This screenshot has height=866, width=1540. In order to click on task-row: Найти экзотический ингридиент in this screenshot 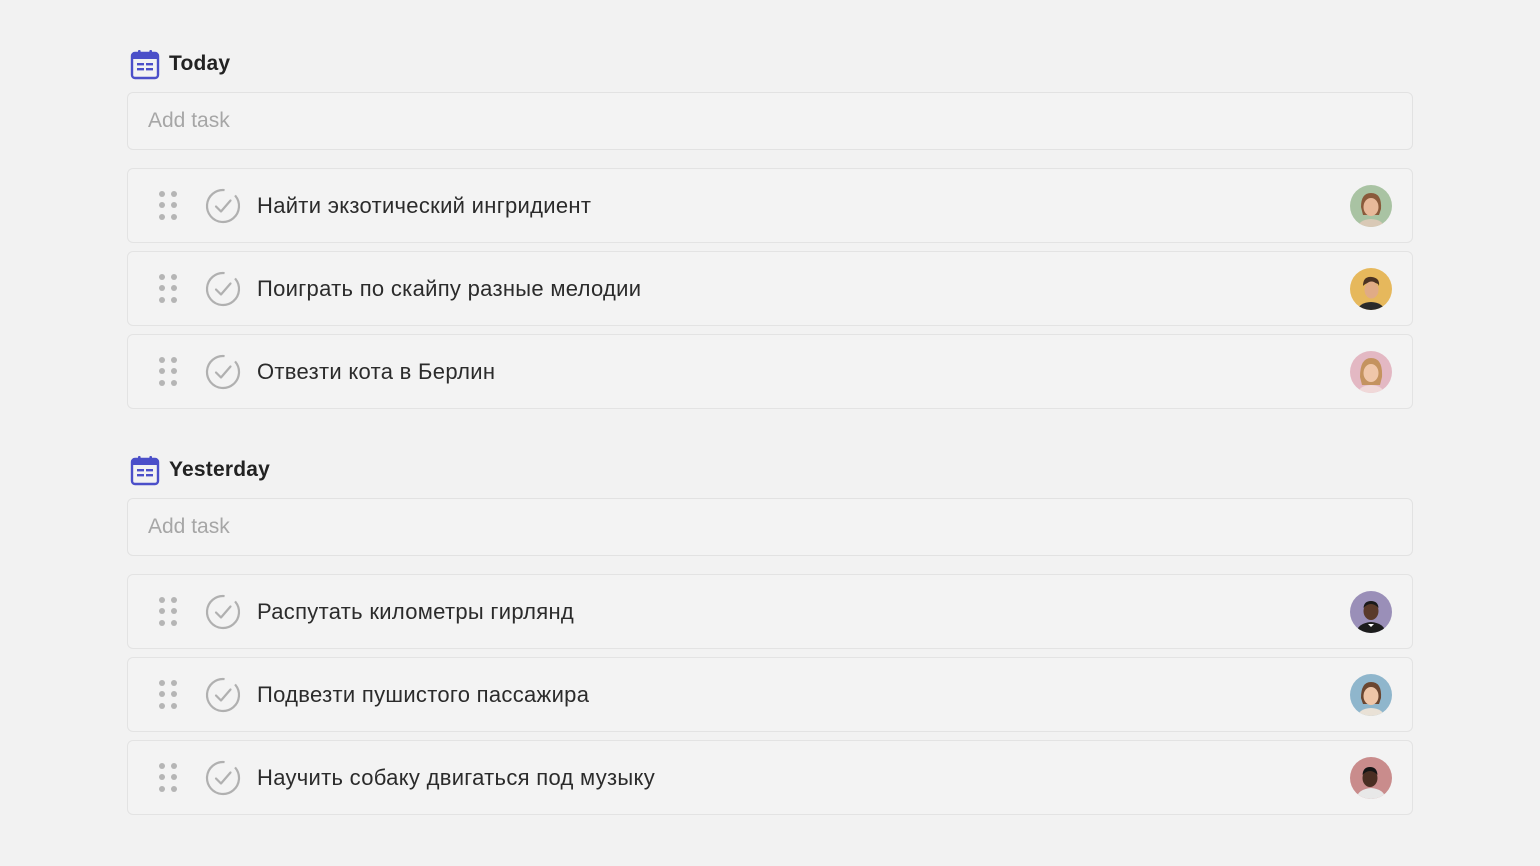, I will do `click(770, 205)`.